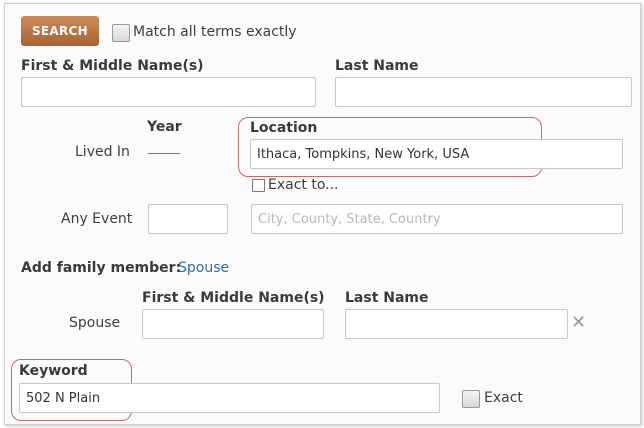 The width and height of the screenshot is (644, 428). Describe the element at coordinates (471, 399) in the screenshot. I see `keyword-exact-checkbox` at that location.